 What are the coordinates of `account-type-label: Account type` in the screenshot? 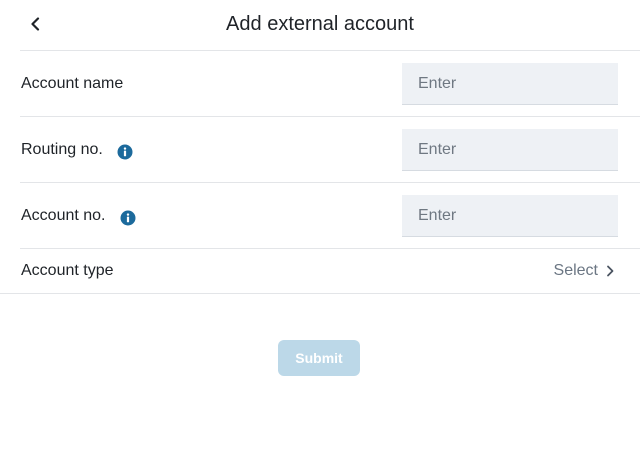 It's located at (67, 271).